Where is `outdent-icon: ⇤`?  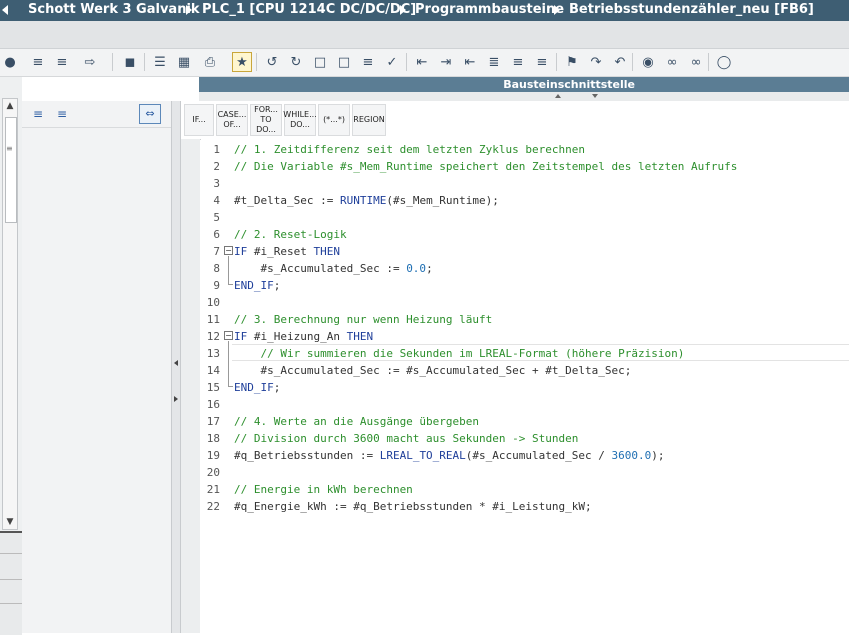
outdent-icon: ⇤ is located at coordinates (422, 62).